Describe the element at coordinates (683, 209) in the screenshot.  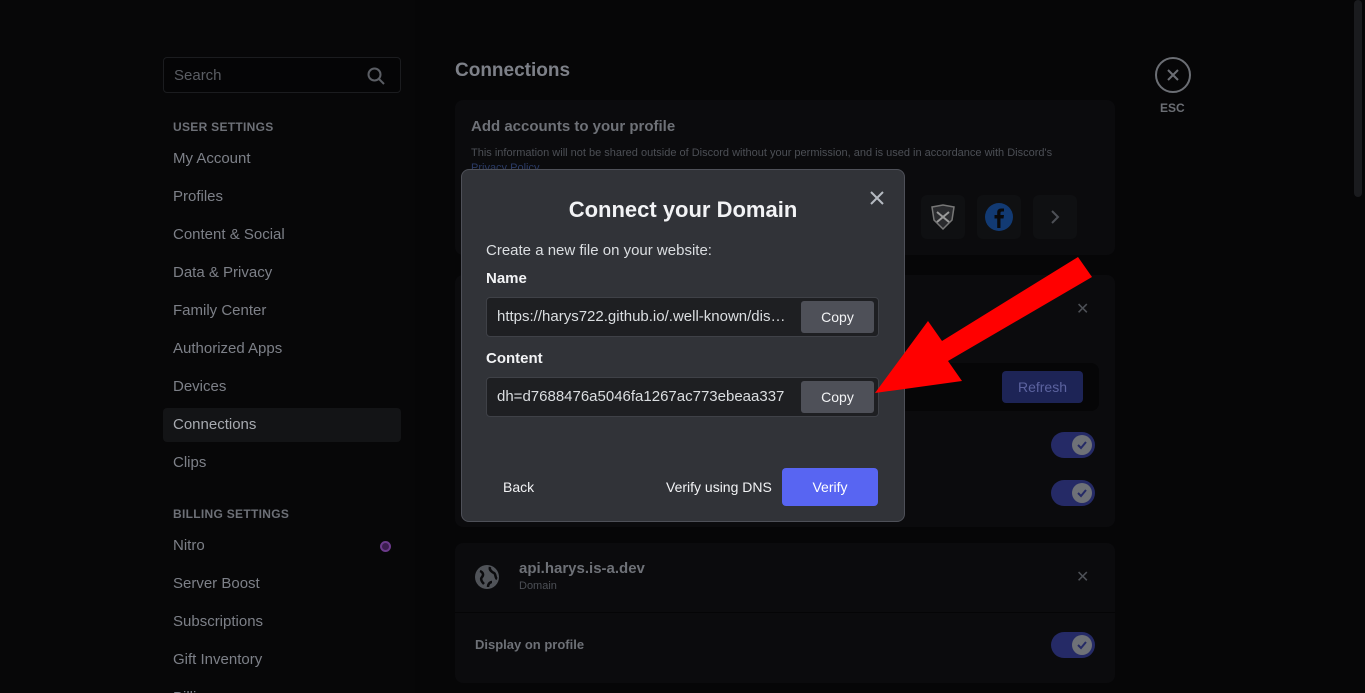
I see `modal-title: Connect your Domain` at that location.